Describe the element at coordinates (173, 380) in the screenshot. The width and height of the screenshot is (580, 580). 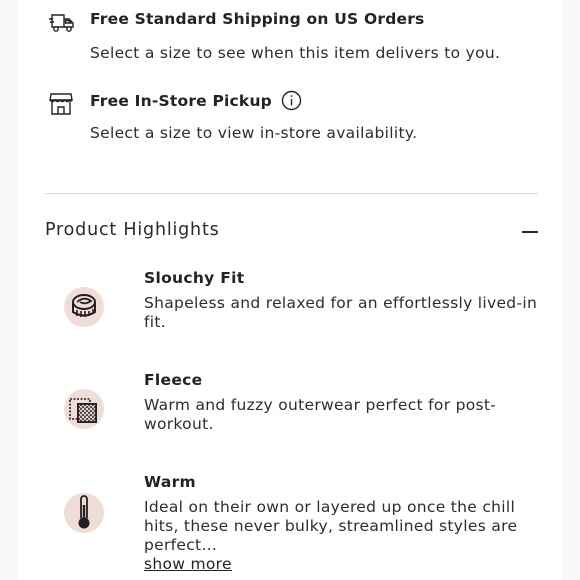
I see `highlight-title: Fleece` at that location.